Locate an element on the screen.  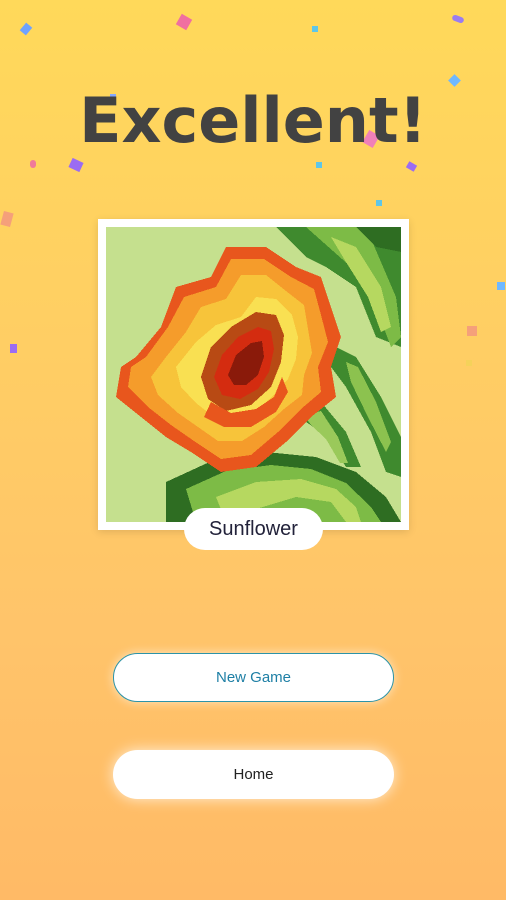
home-button: Home is located at coordinates (253, 774).